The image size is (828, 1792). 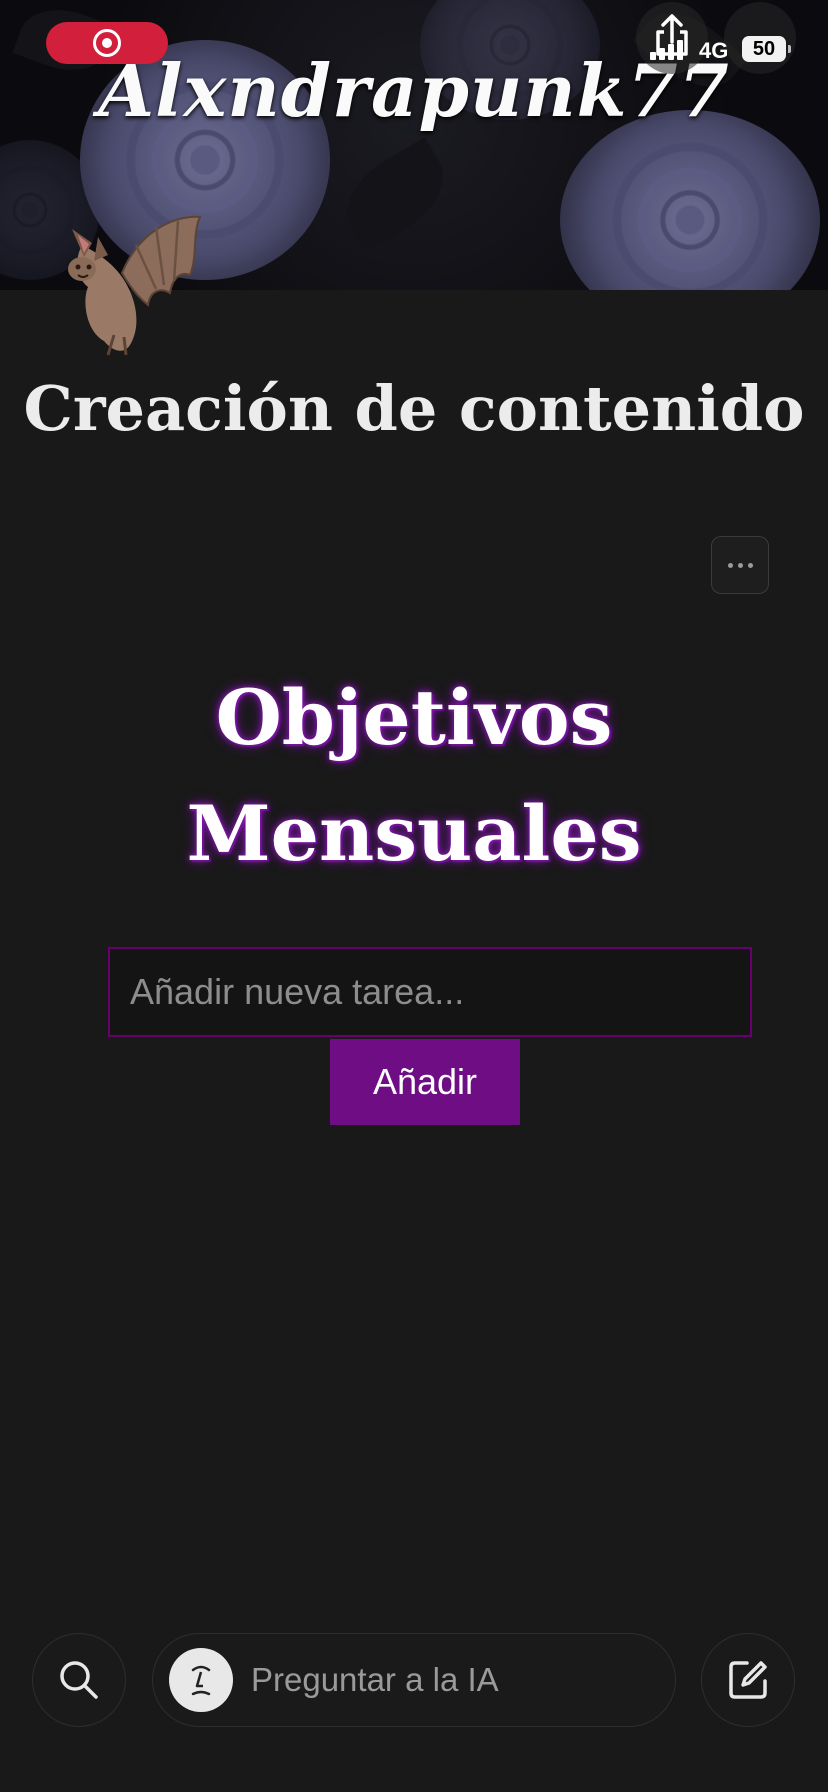 What do you see at coordinates (666, 50) in the screenshot?
I see `signal-icon` at bounding box center [666, 50].